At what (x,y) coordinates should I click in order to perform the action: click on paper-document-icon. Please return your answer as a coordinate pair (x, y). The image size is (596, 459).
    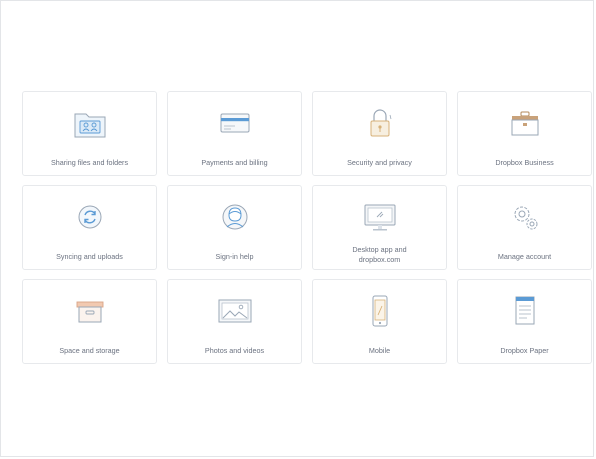
    Looking at the image, I should click on (525, 311).